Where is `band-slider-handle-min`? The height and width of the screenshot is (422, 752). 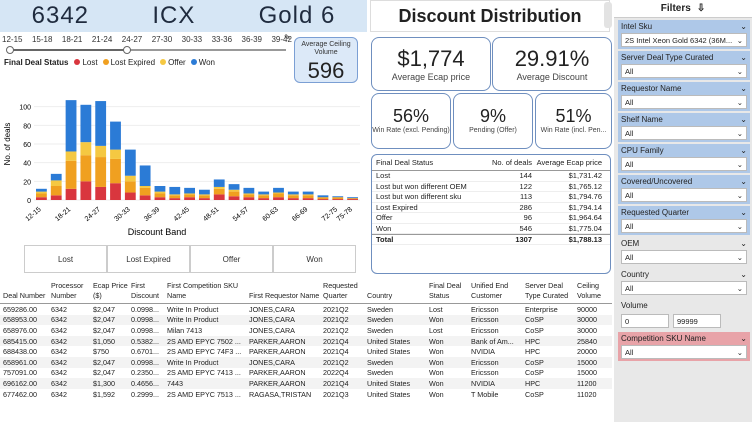
band-slider-handle-min is located at coordinates (10, 50).